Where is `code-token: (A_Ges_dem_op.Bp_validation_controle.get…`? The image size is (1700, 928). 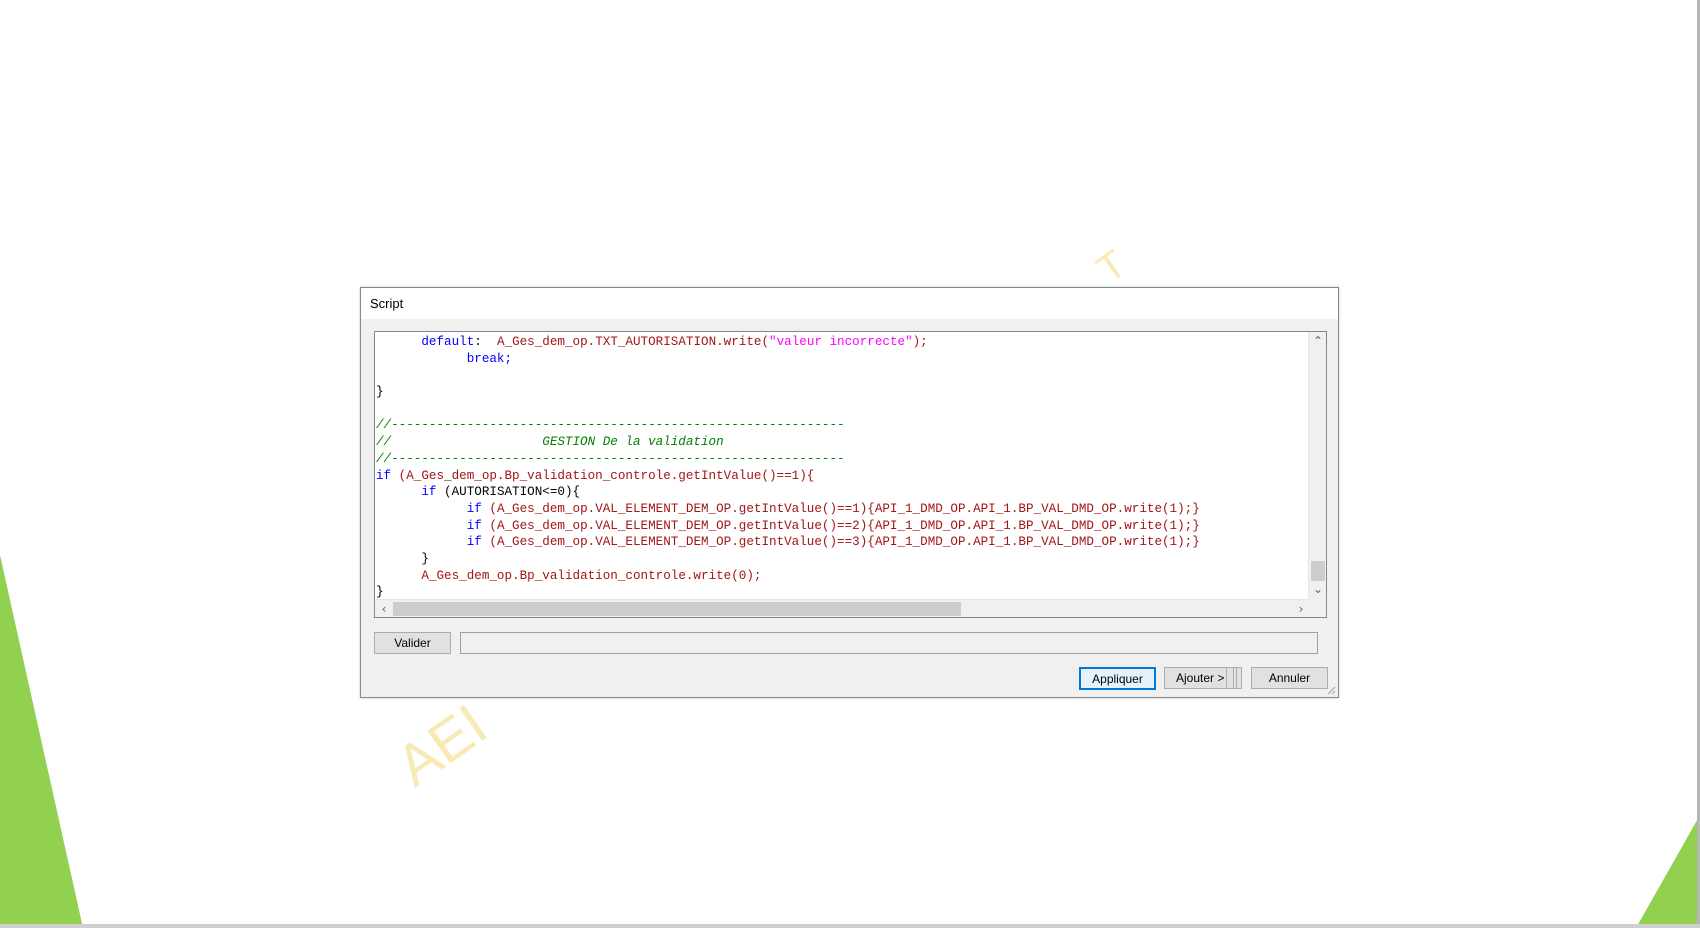
code-token: (A_Ges_dem_op.Bp_validation_controle.get… is located at coordinates (603, 475).